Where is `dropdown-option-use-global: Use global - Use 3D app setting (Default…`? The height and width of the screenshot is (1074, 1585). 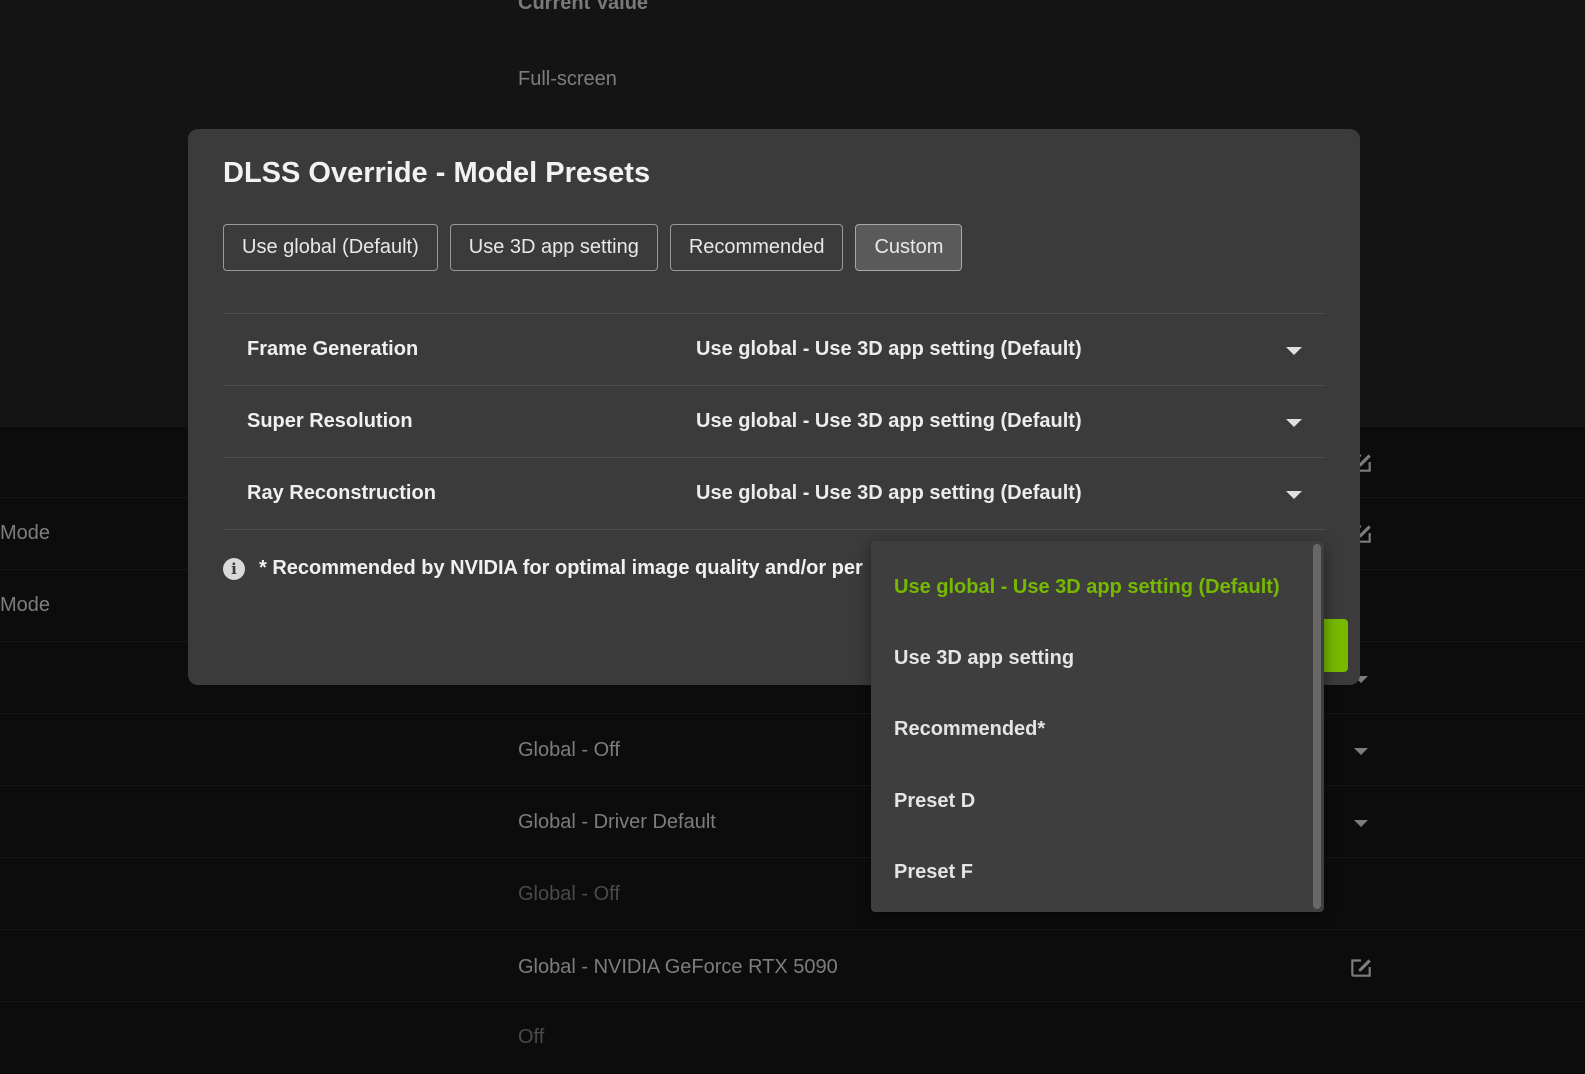
dropdown-option-use-global: Use global - Use 3D app setting (Default… is located at coordinates (1087, 587).